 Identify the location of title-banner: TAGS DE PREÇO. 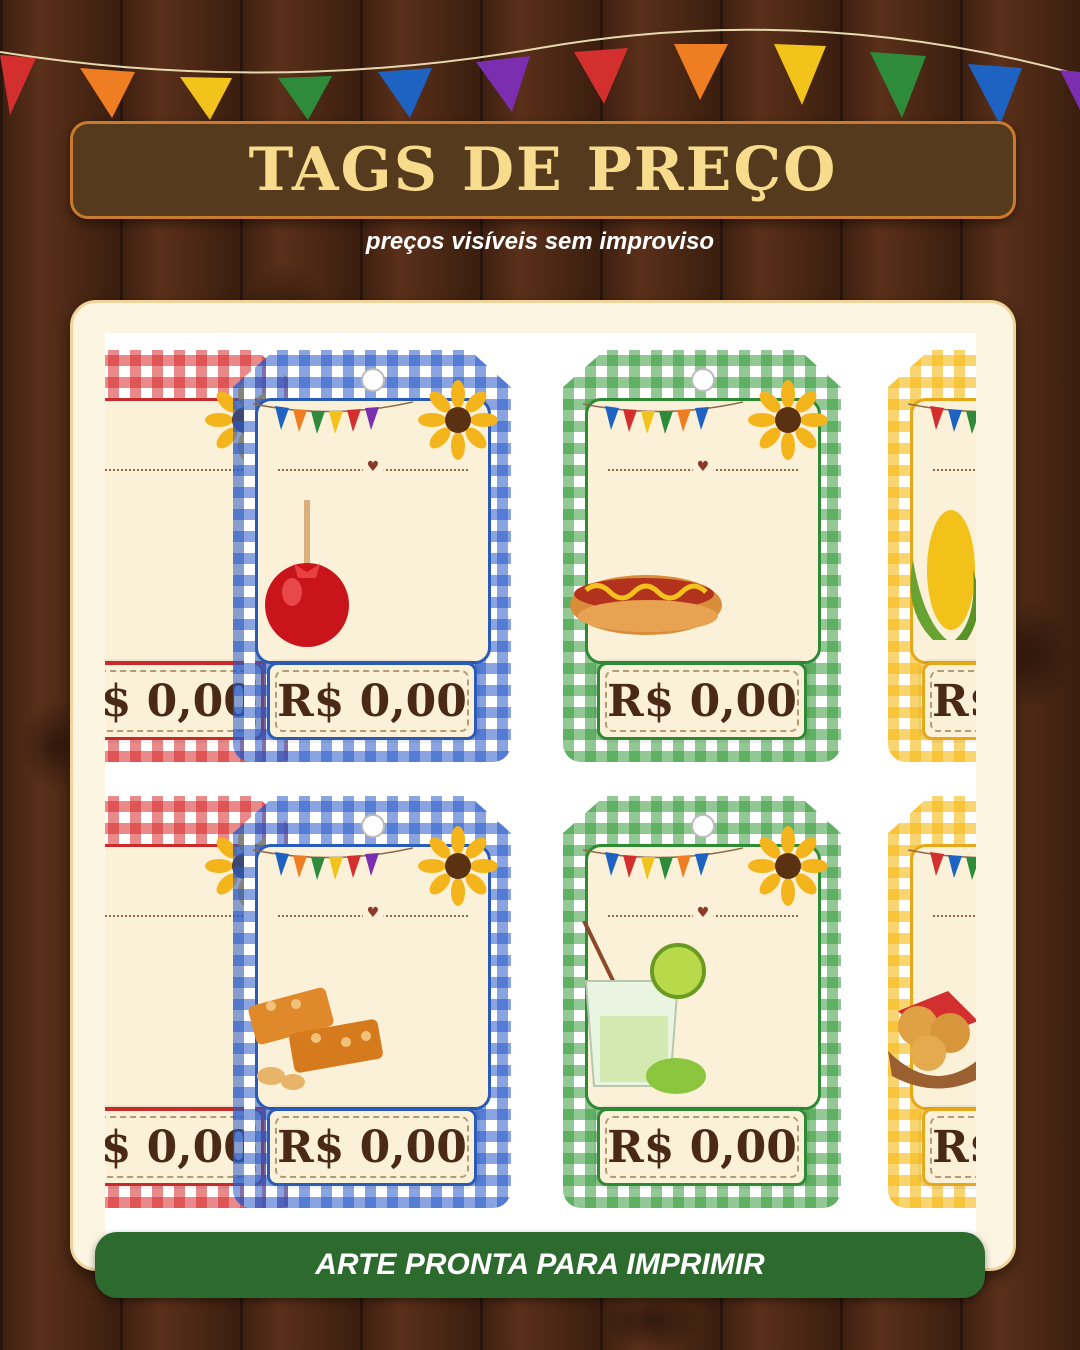
(543, 170).